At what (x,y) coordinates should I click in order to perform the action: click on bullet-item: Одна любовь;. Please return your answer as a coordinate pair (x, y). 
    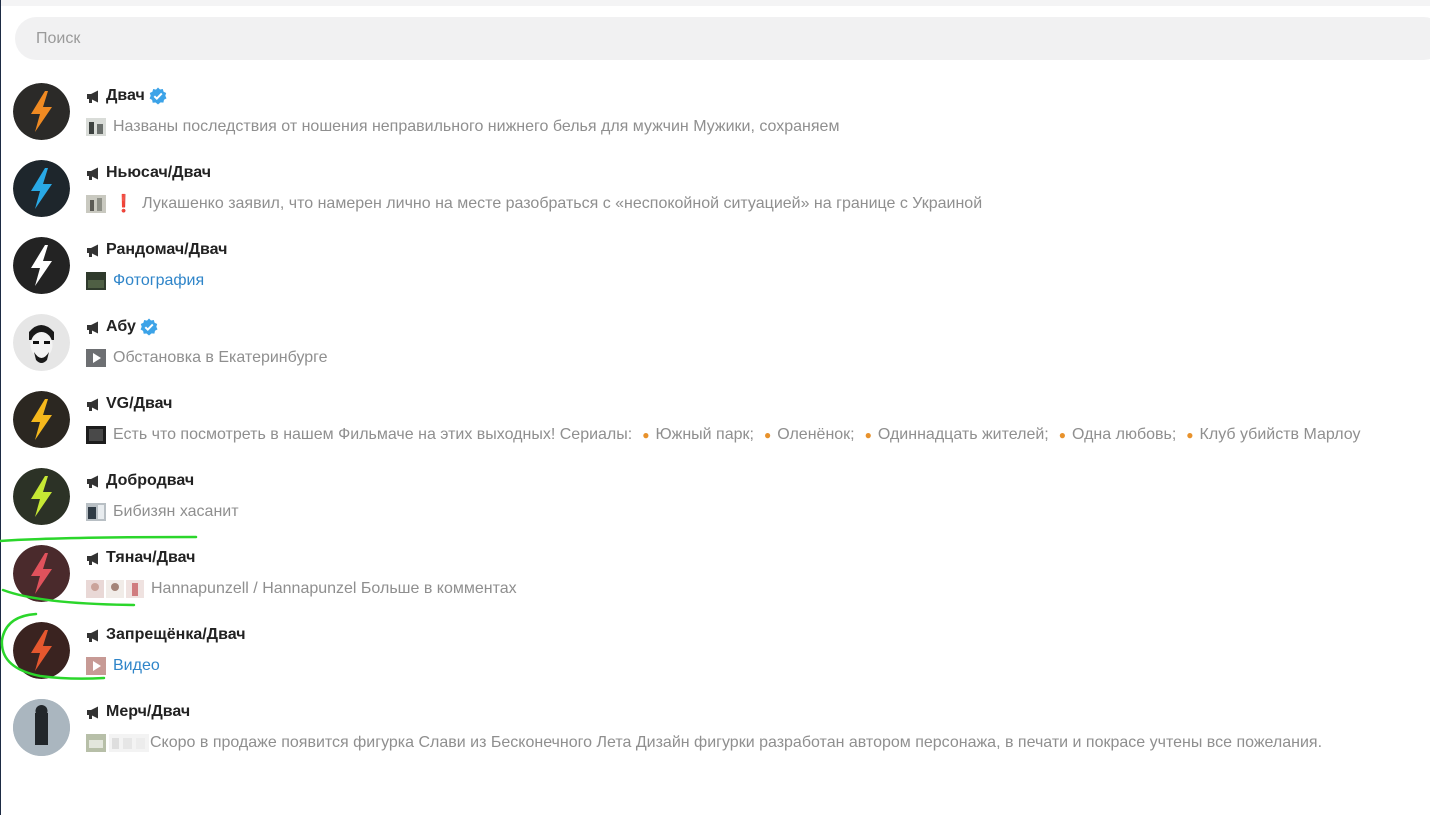
    Looking at the image, I should click on (1124, 434).